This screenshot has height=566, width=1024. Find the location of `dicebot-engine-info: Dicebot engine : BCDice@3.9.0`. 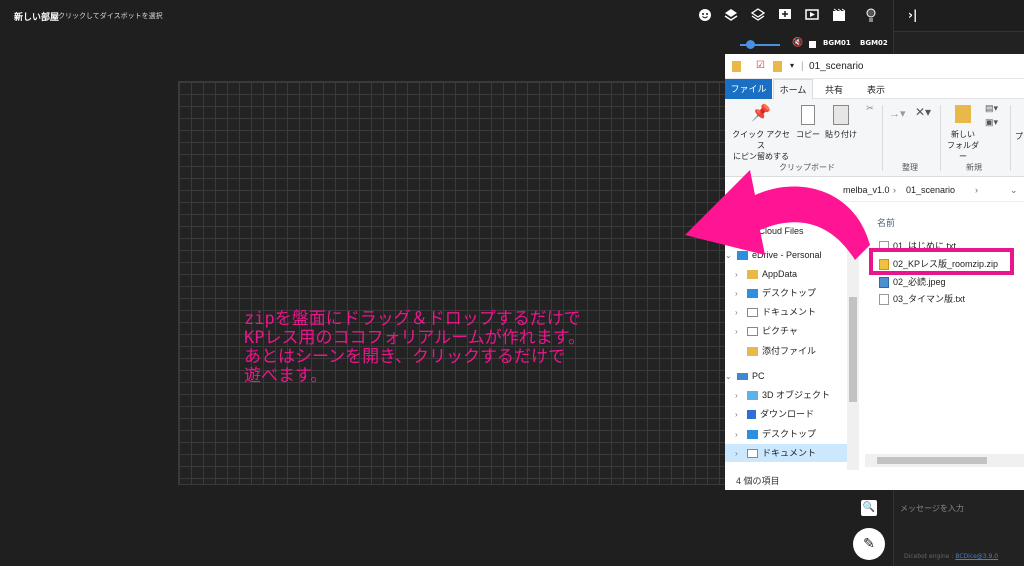

dicebot-engine-info: Dicebot engine : BCDice@3.9.0 is located at coordinates (951, 556).